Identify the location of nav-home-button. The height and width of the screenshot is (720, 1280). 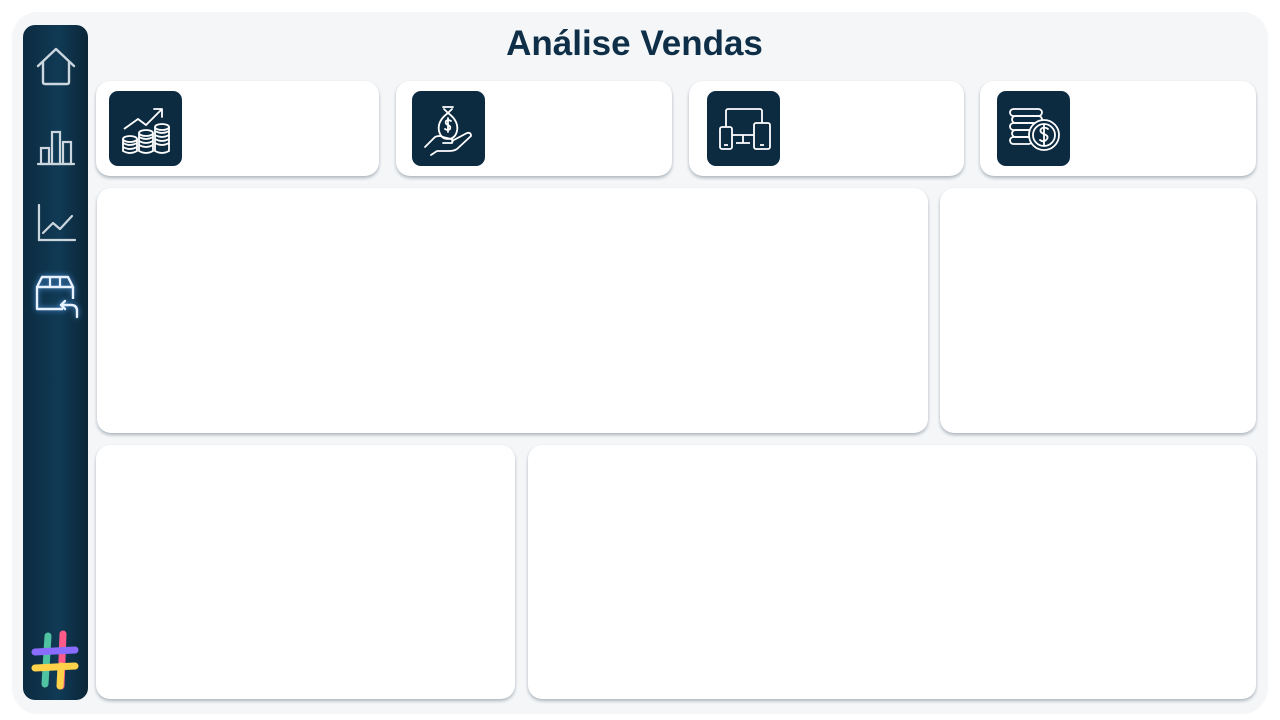
(55, 66).